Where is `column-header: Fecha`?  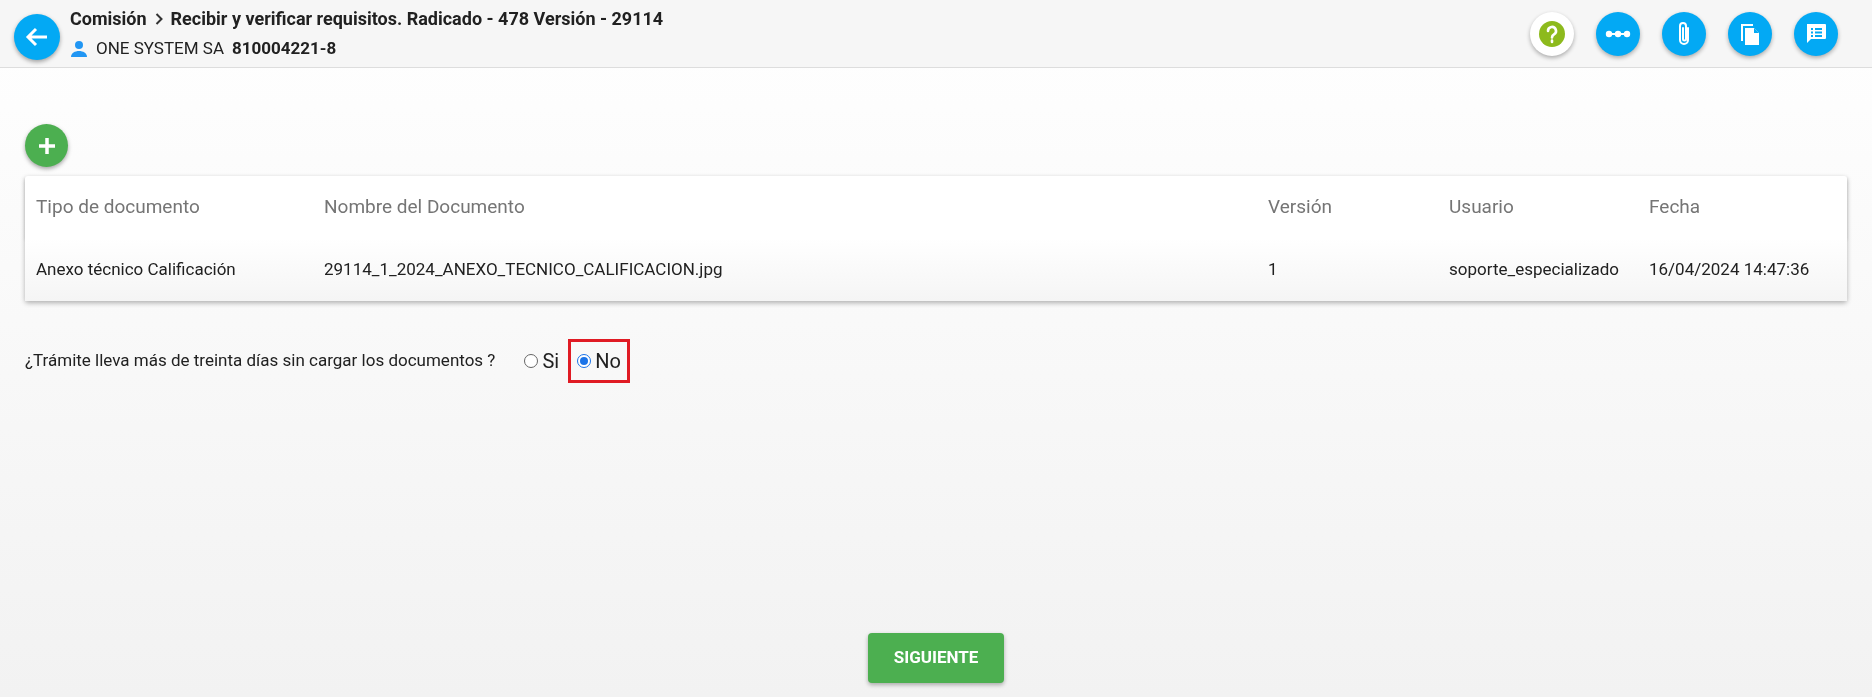
column-header: Fecha is located at coordinates (1675, 206).